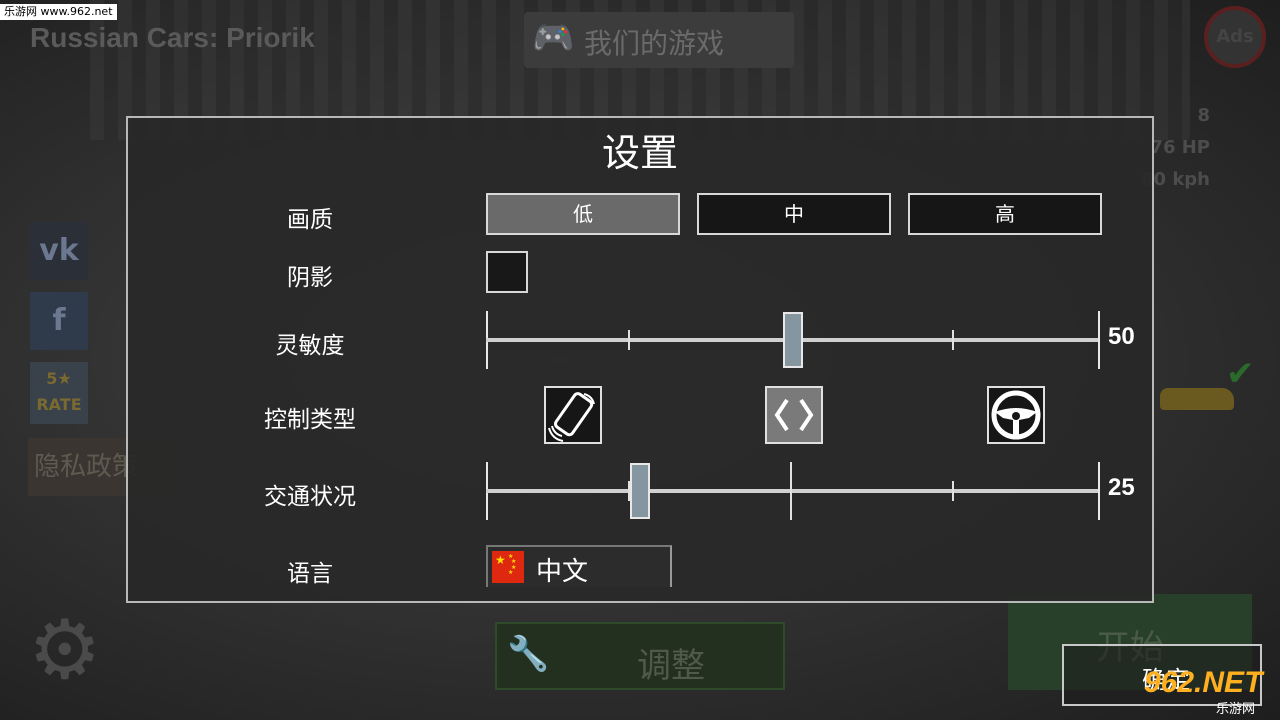  Describe the element at coordinates (553, 38) in the screenshot. I see `gamepad-icon: 🎮` at that location.